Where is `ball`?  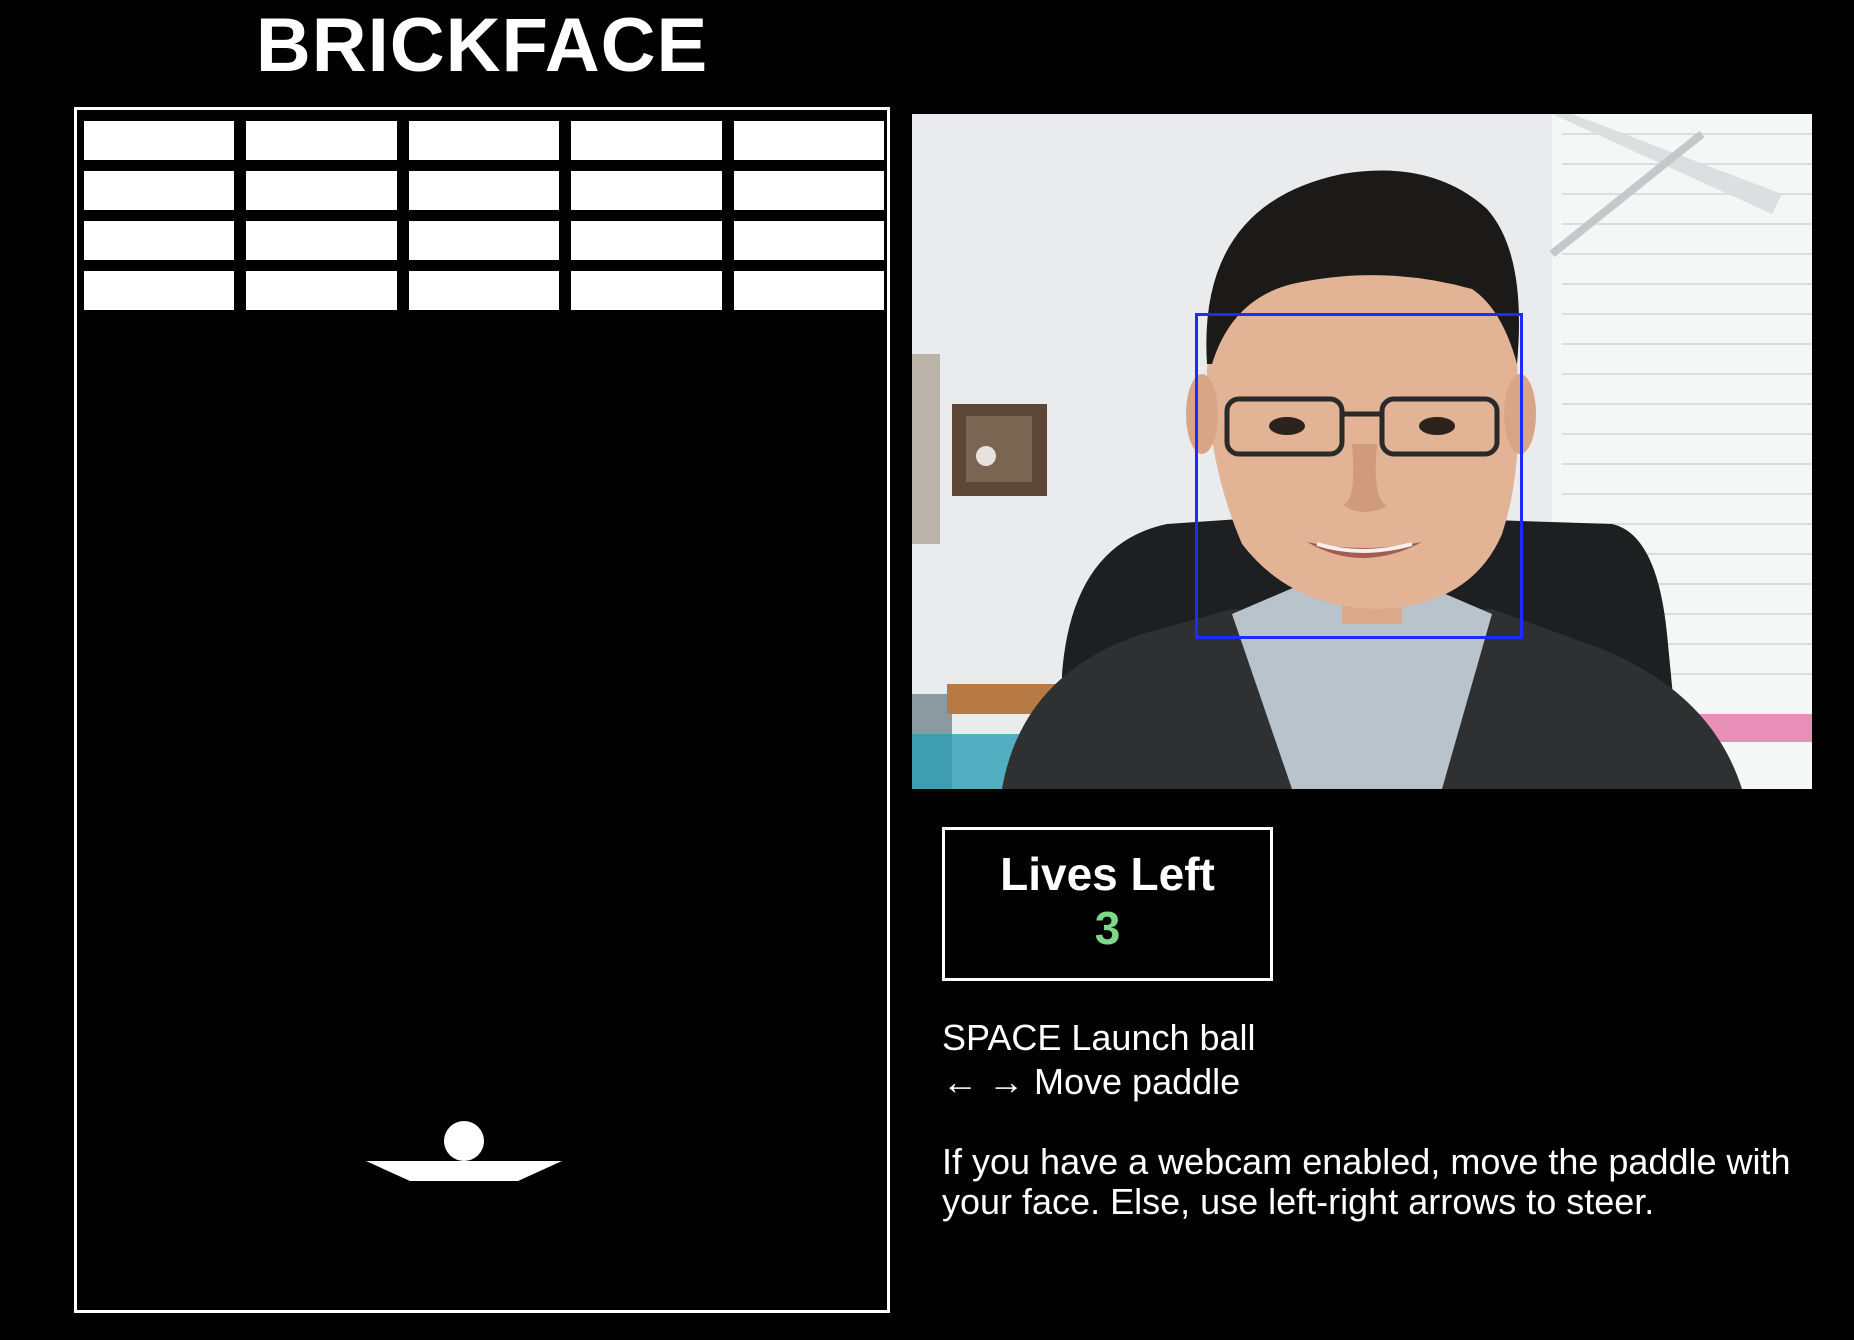 ball is located at coordinates (464, 1141).